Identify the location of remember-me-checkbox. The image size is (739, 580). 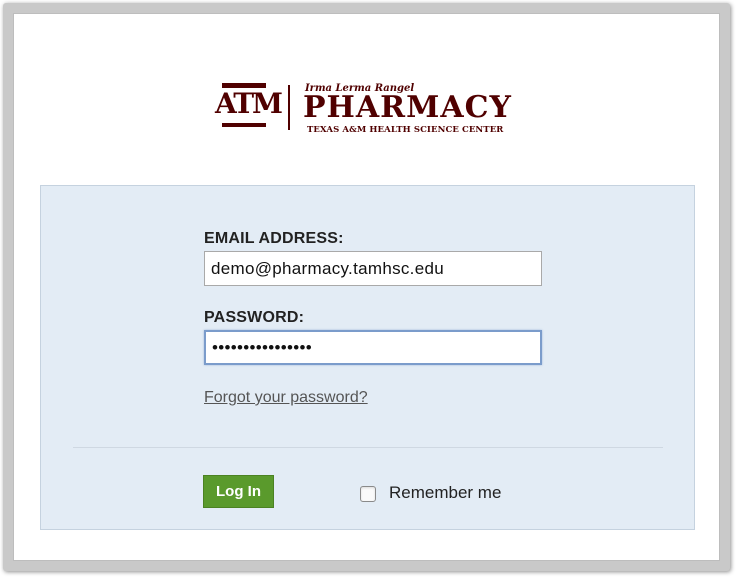
(368, 494).